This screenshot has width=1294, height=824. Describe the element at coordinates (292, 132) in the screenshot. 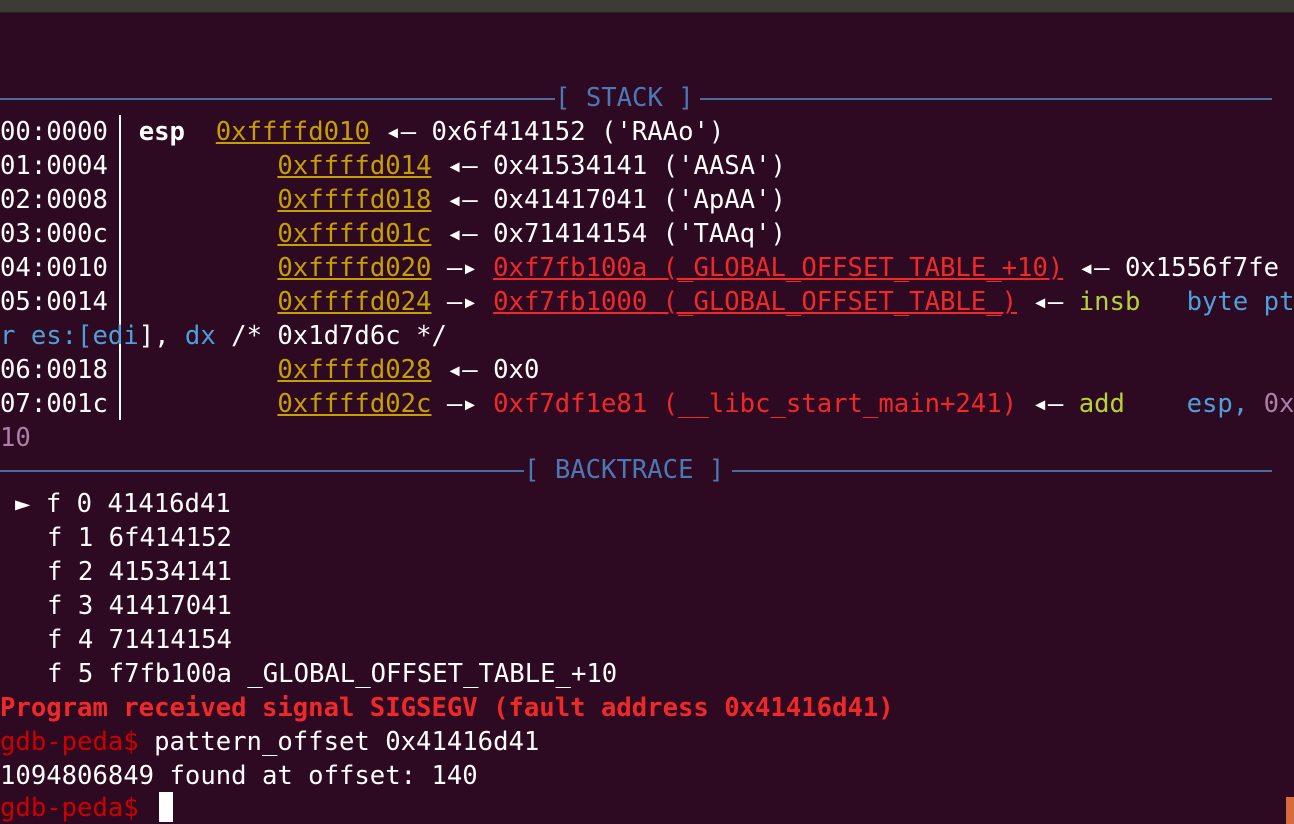

I see `stack-address: 0xffffd010` at that location.